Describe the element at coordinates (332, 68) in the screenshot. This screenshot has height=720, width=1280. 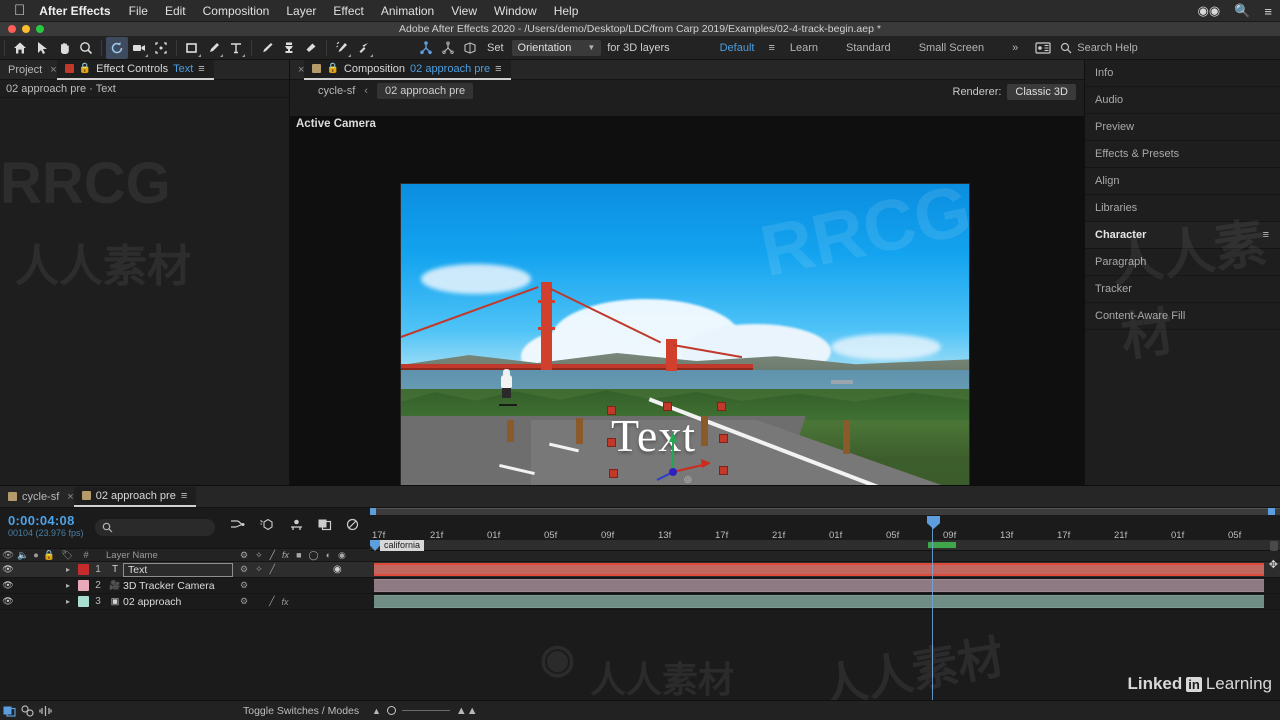
I see `comp-lock-icon: 🔒` at that location.